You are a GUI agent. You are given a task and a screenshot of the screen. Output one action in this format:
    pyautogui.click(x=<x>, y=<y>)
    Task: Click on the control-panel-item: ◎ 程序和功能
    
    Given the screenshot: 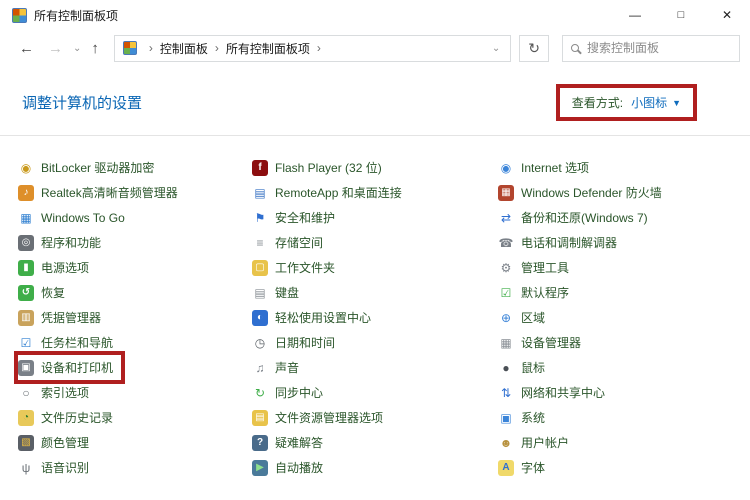 What is the action you would take?
    pyautogui.click(x=63, y=242)
    